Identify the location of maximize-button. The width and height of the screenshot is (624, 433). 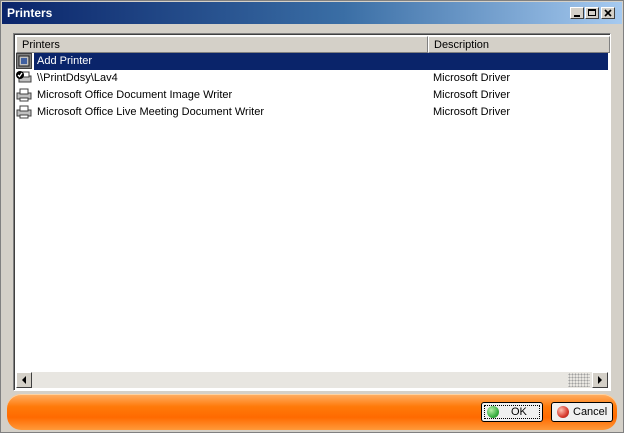
(592, 13).